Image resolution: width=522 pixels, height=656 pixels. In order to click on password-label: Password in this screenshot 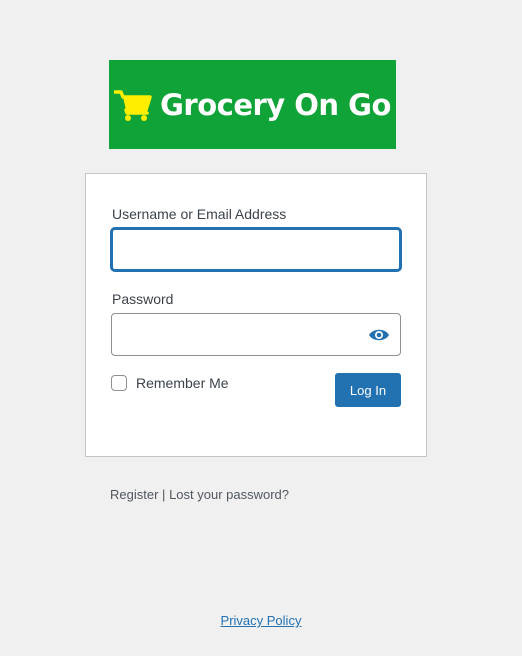, I will do `click(143, 299)`.